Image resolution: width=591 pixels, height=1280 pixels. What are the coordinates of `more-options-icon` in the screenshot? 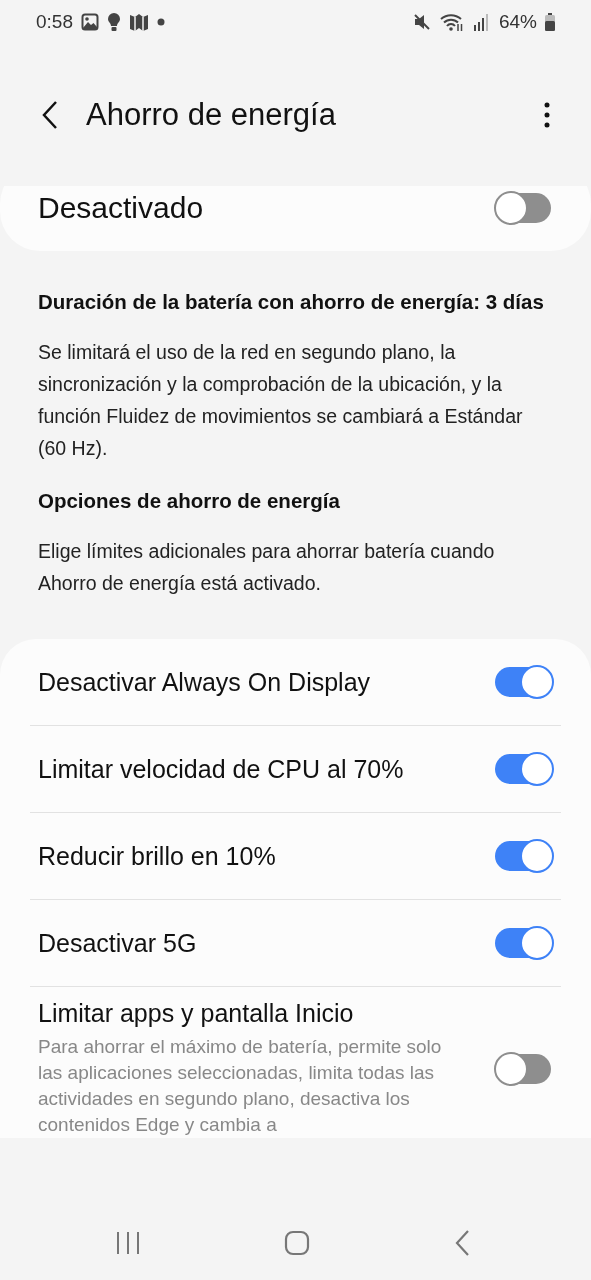 It's located at (547, 115).